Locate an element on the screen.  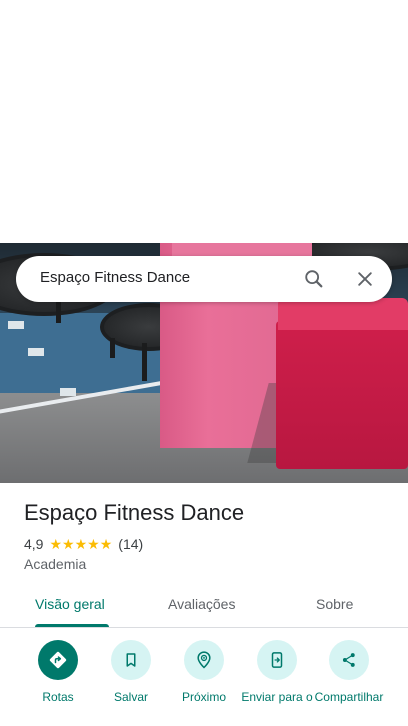
search-query: Espaço Fitness Dance is located at coordinates (115, 277).